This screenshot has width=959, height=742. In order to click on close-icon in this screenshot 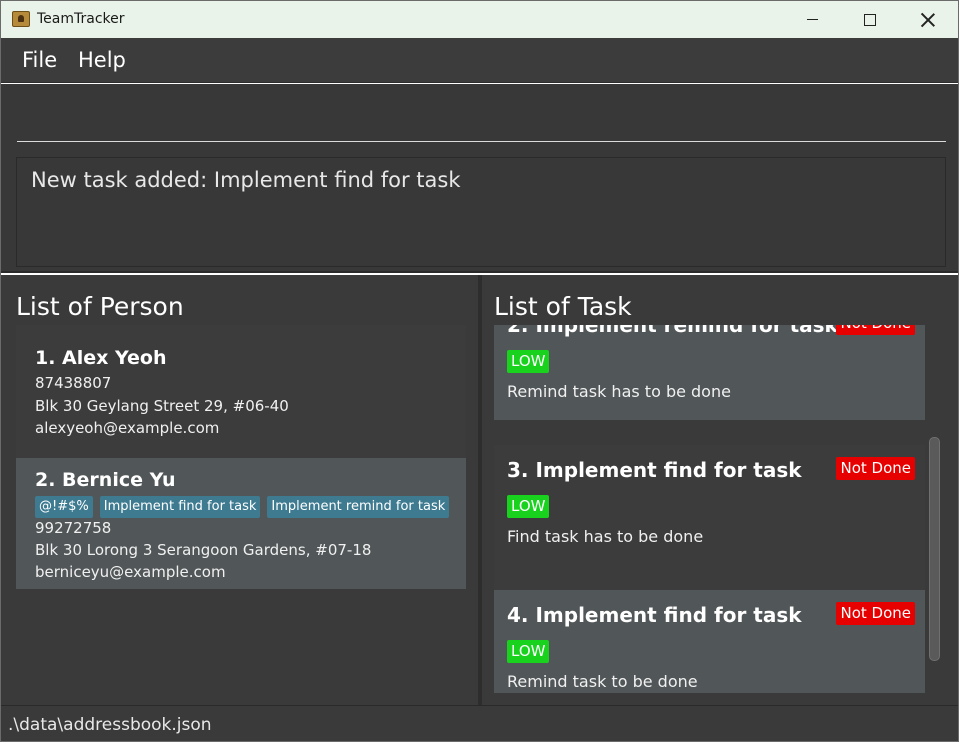, I will do `click(928, 20)`.